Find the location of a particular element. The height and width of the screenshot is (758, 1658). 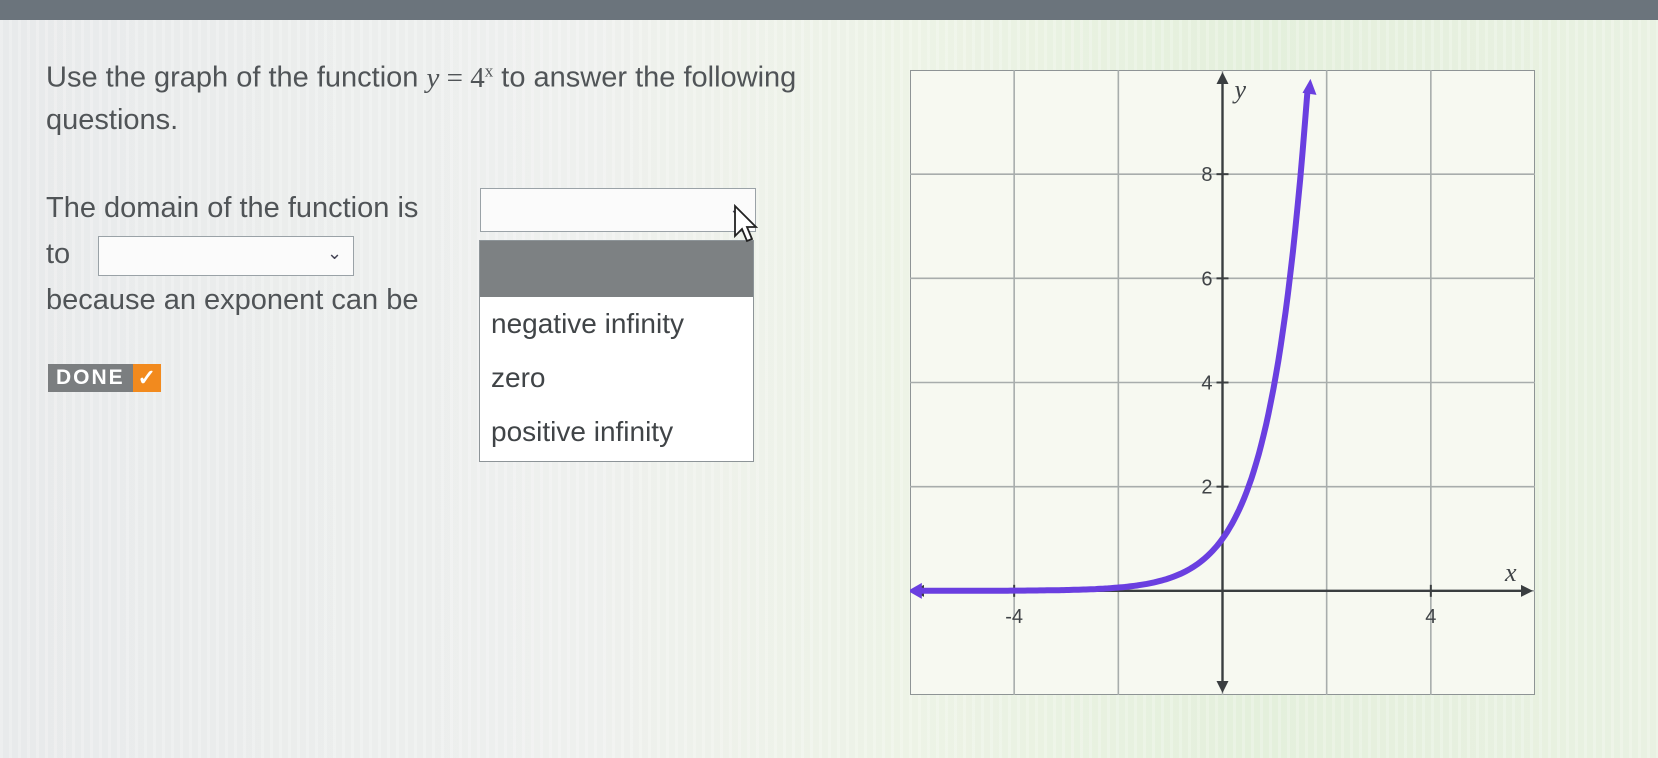

x-tick-label: -4 is located at coordinates (1014, 617).